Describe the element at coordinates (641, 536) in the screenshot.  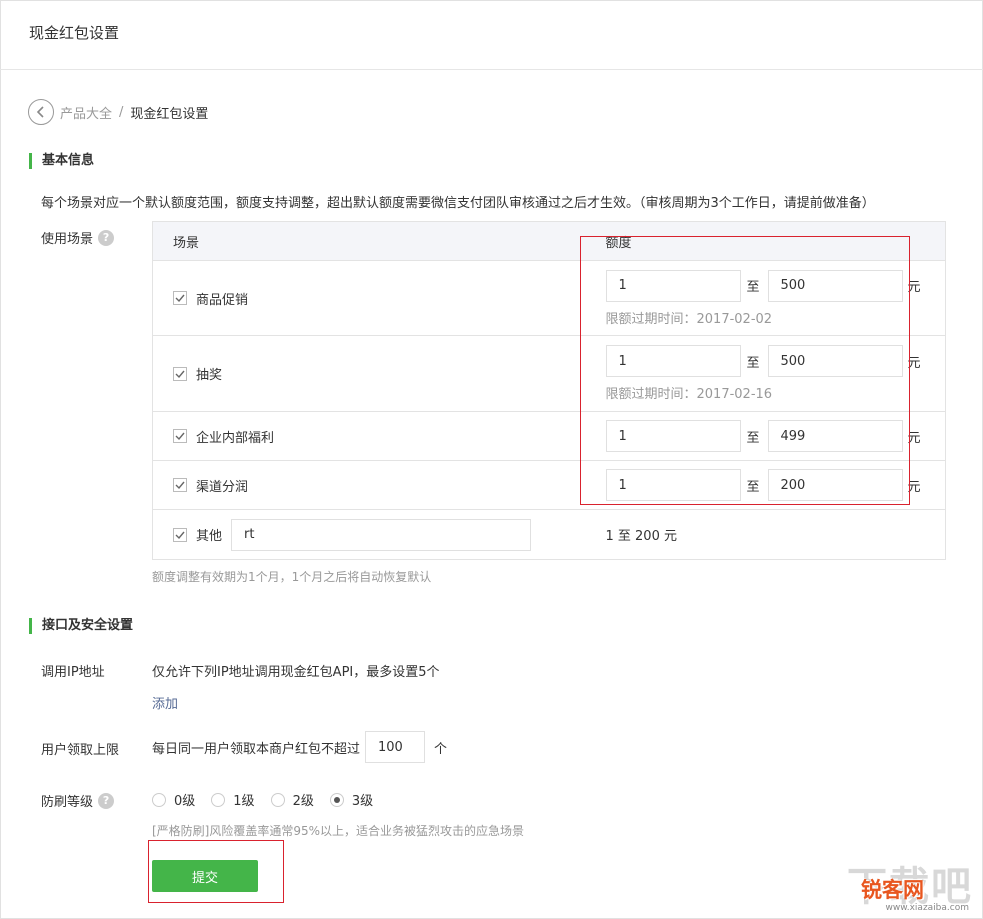
I see `other-amount-text: 1 至 200 元` at that location.